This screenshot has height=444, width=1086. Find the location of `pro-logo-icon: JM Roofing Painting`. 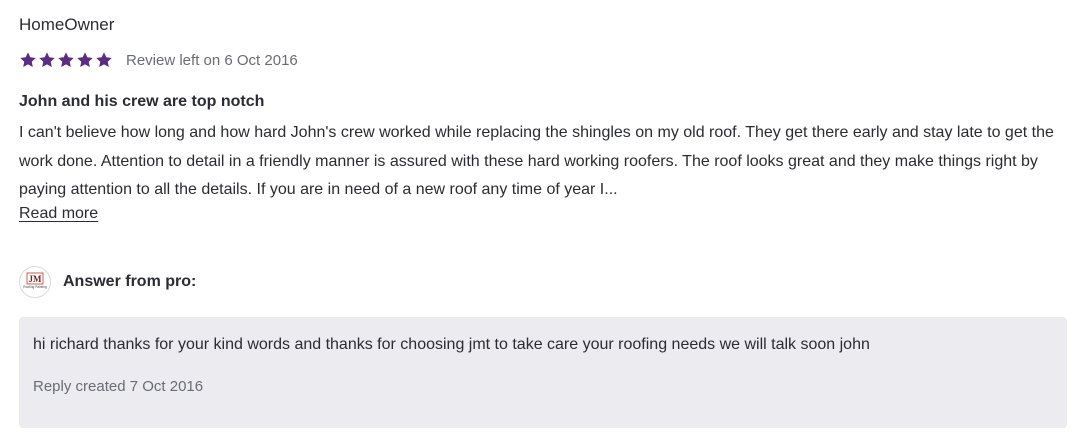

pro-logo-icon: JM Roofing Painting is located at coordinates (35, 282).